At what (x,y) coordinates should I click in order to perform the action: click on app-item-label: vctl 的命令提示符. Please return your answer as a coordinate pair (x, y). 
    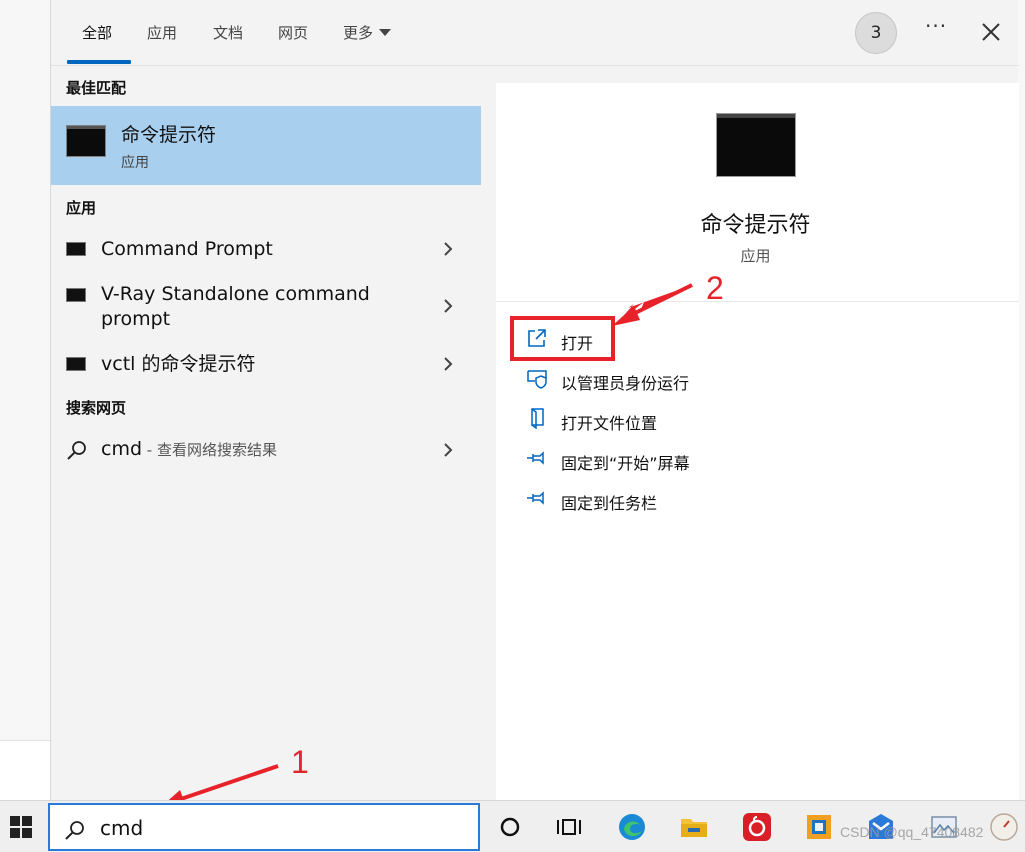
    Looking at the image, I should click on (178, 364).